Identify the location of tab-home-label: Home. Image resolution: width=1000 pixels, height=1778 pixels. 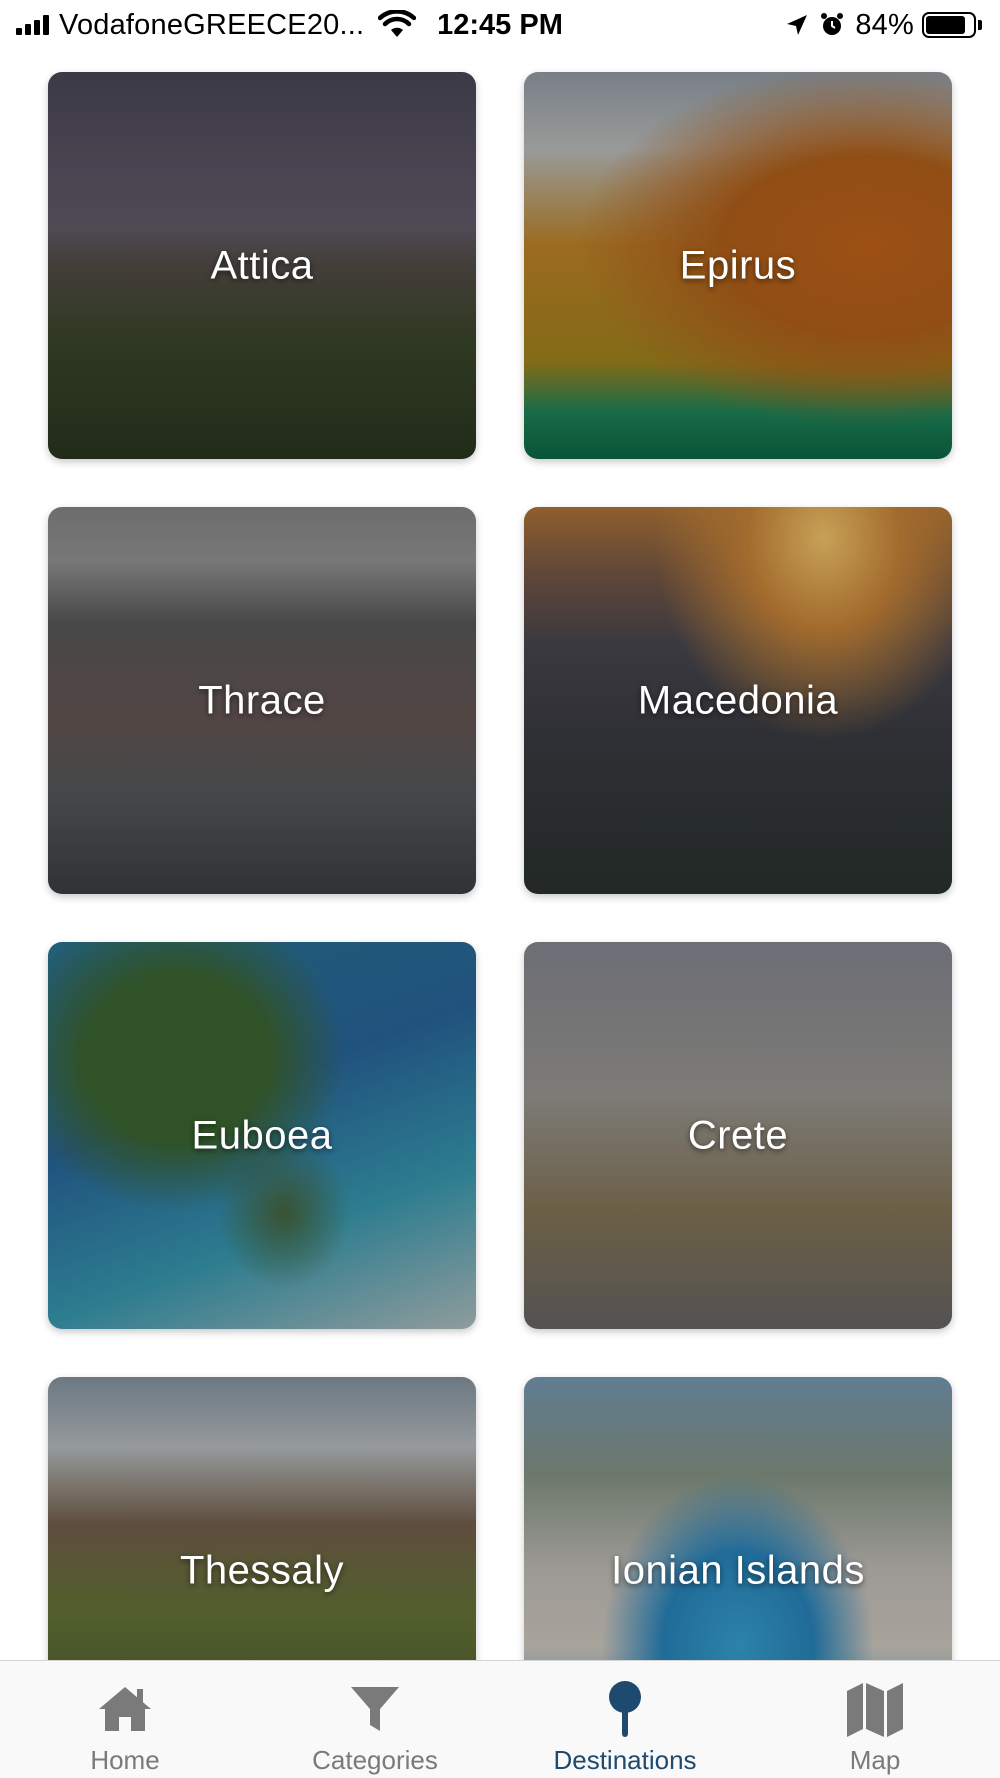
(125, 1760).